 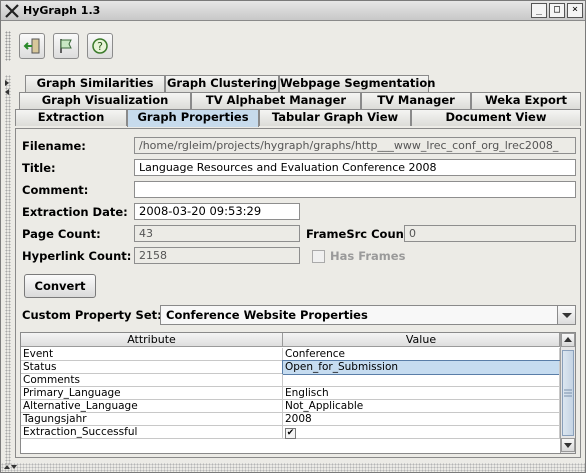 I want to click on hyperlink-count-field: 2158, so click(x=217, y=255).